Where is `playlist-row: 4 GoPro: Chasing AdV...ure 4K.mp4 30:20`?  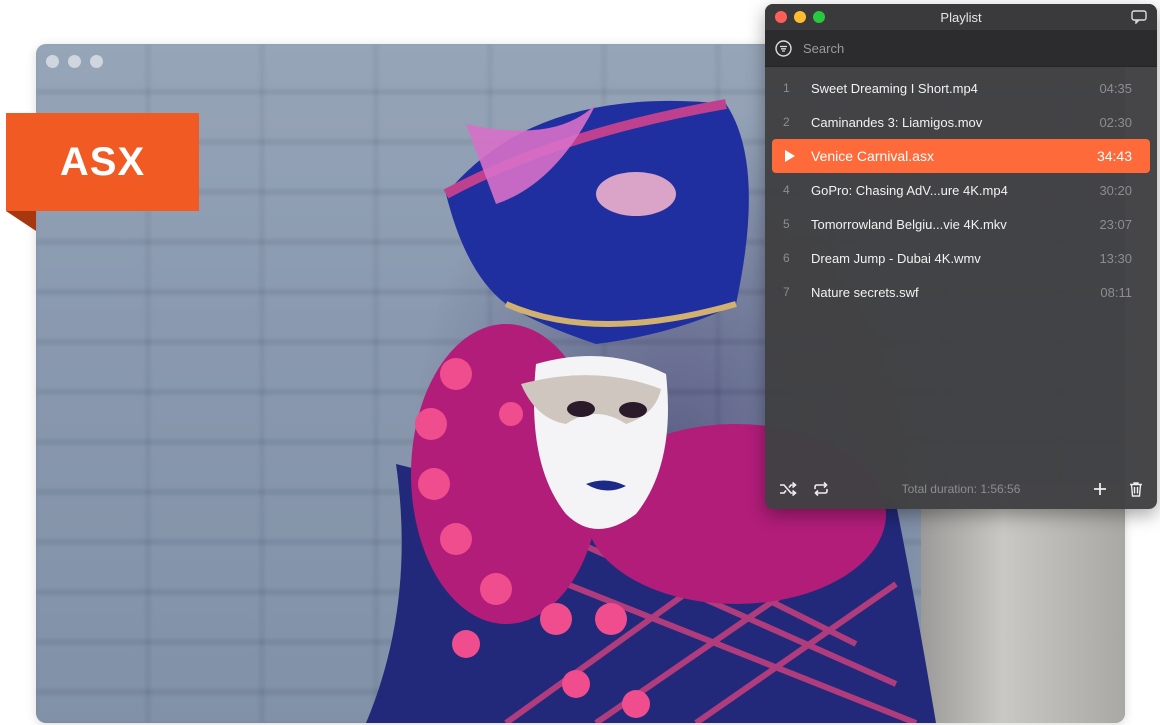 playlist-row: 4 GoPro: Chasing AdV...ure 4K.mp4 30:20 is located at coordinates (961, 190).